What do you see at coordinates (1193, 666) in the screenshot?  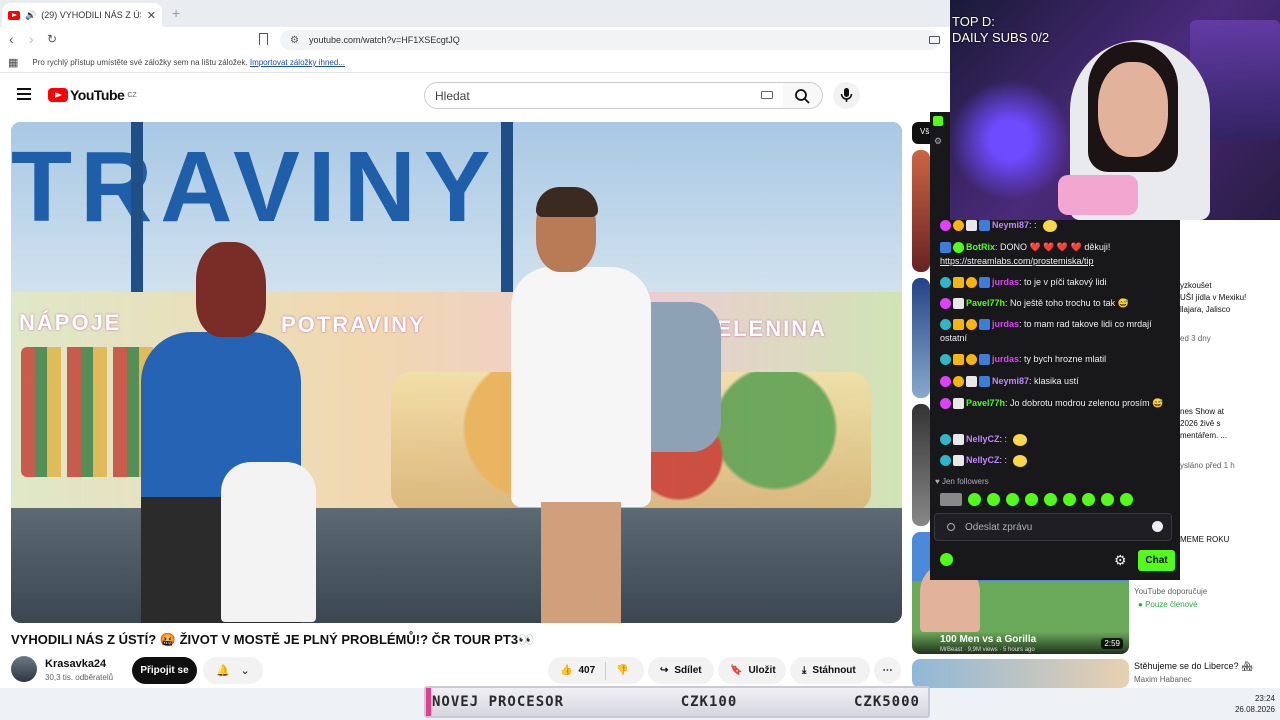 I see `sidebar-video-title: Stěhujeme se do Liberce? 🏘` at bounding box center [1193, 666].